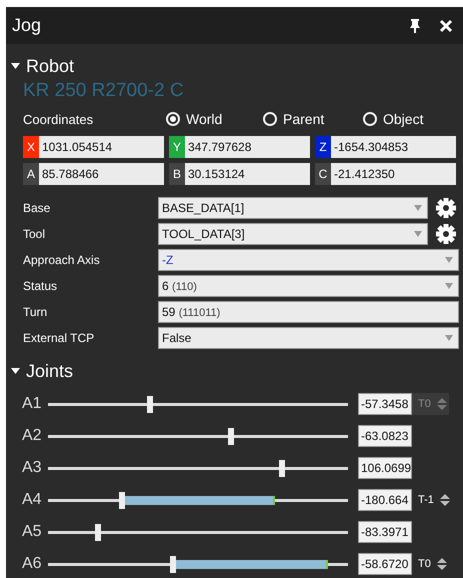 The height and width of the screenshot is (578, 463). I want to click on turn-spinner: T0, so click(430, 564).